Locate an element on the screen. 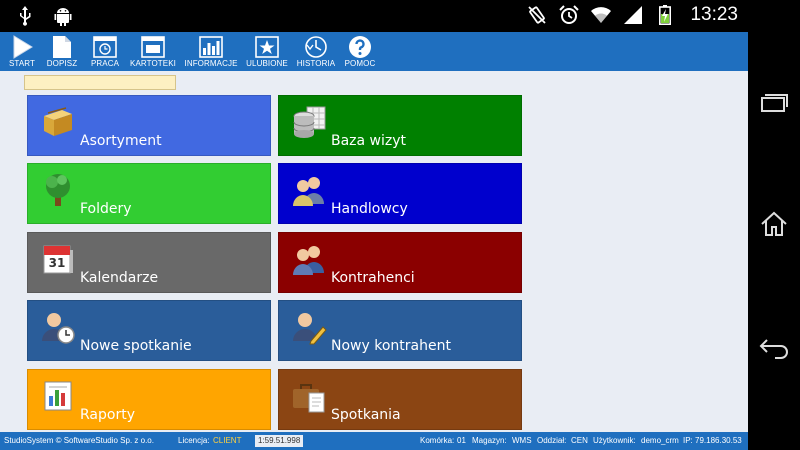  wifi-icon is located at coordinates (601, 15).